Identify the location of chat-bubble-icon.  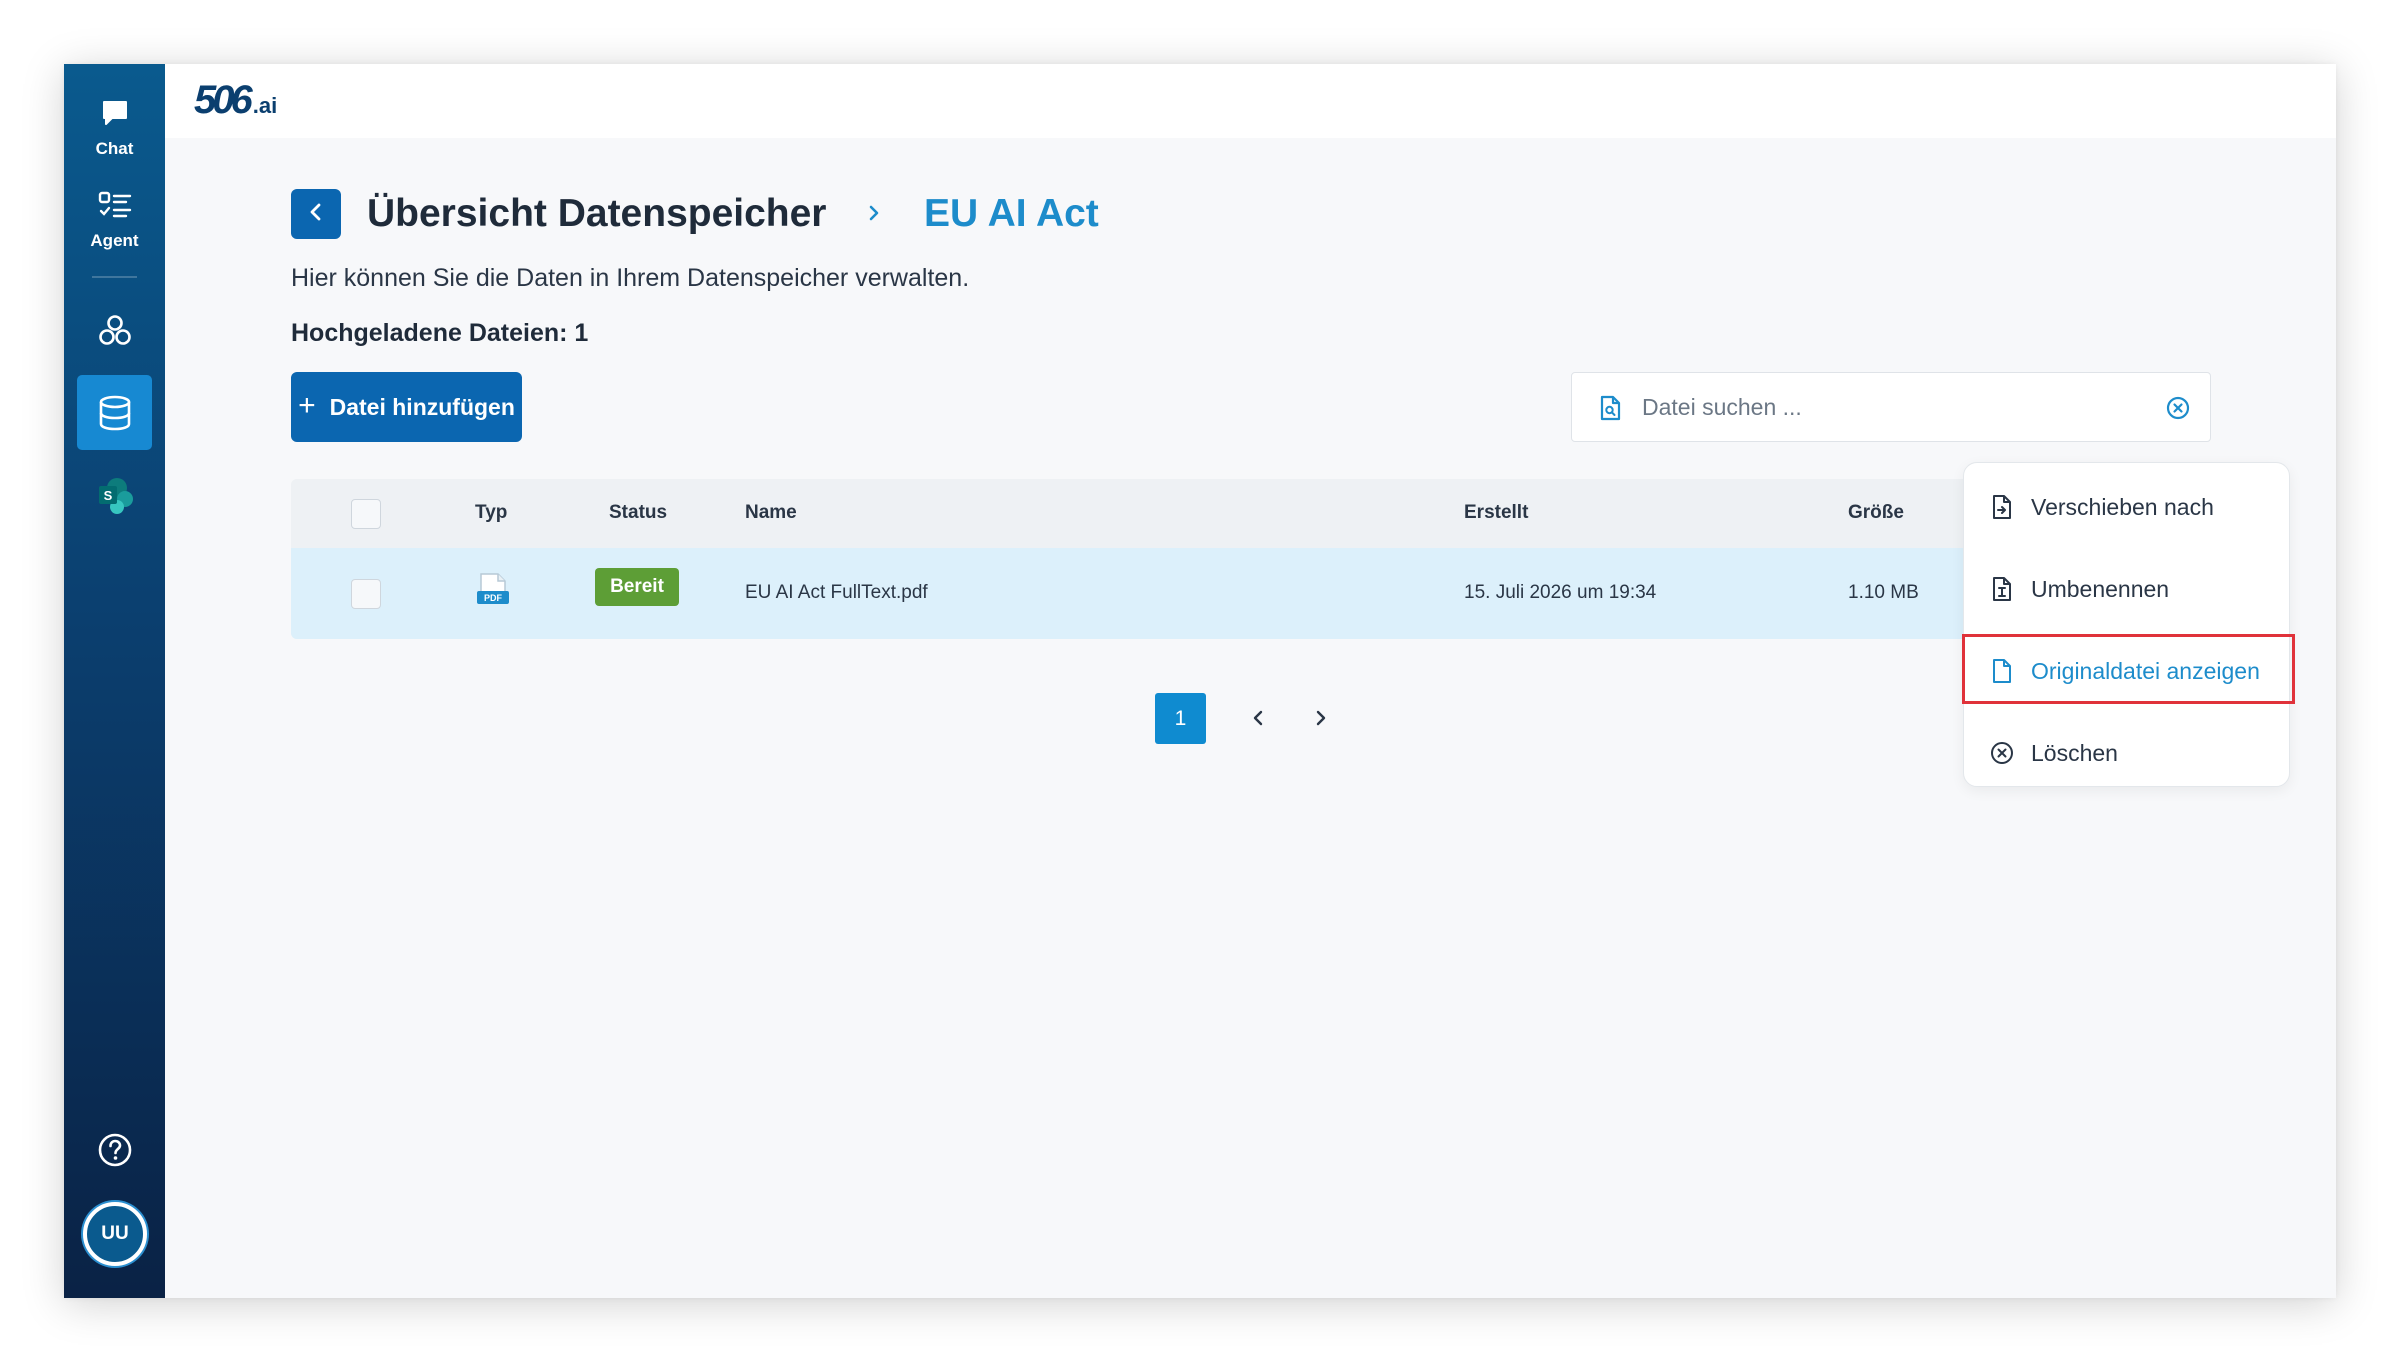
(115, 115).